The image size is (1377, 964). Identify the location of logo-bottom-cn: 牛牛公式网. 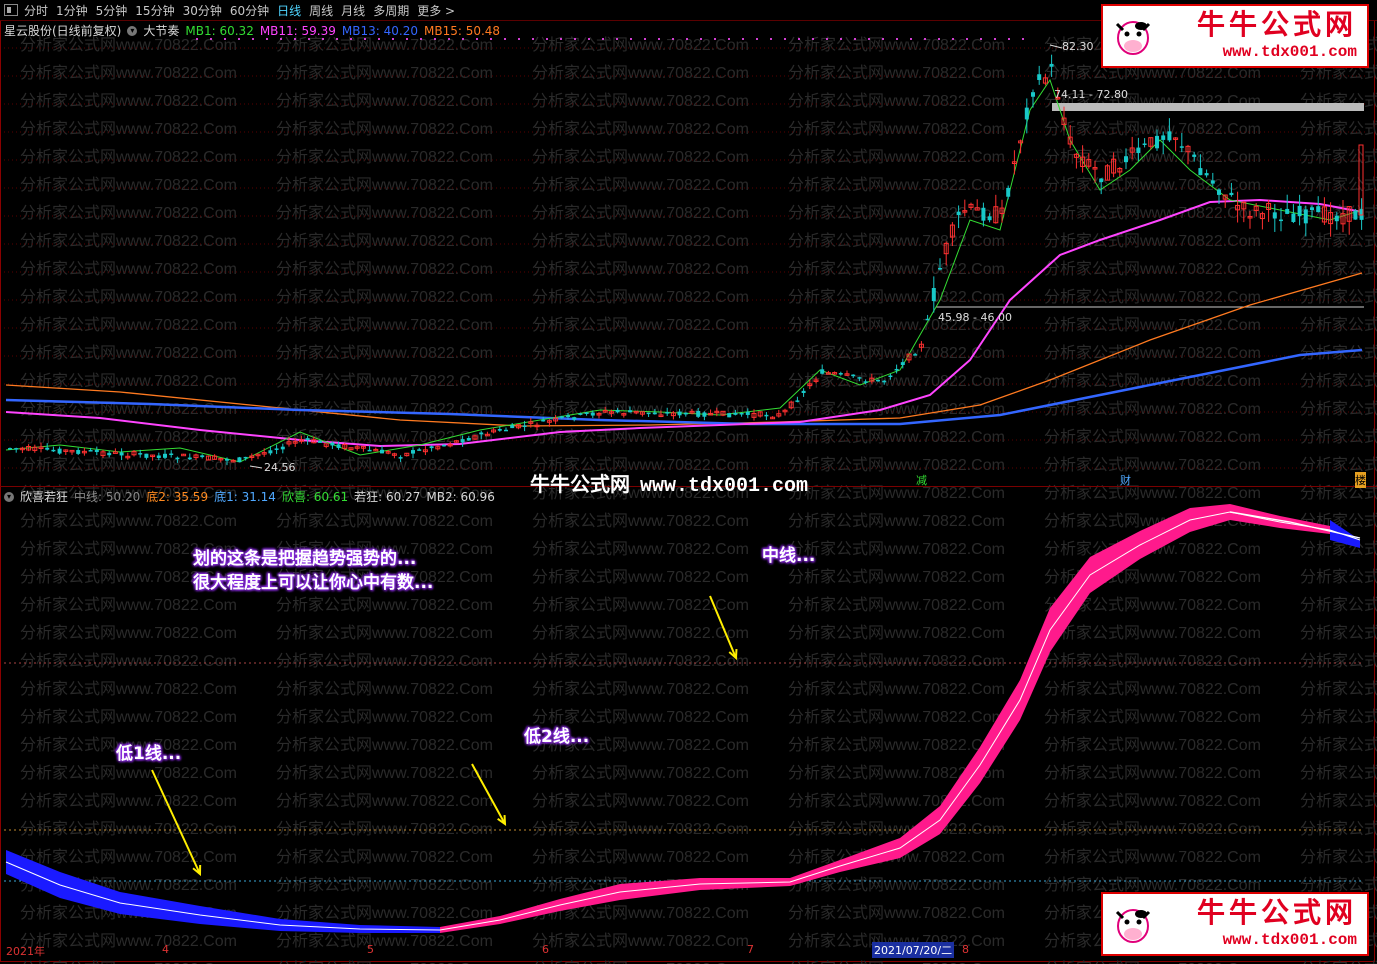
(1276, 912).